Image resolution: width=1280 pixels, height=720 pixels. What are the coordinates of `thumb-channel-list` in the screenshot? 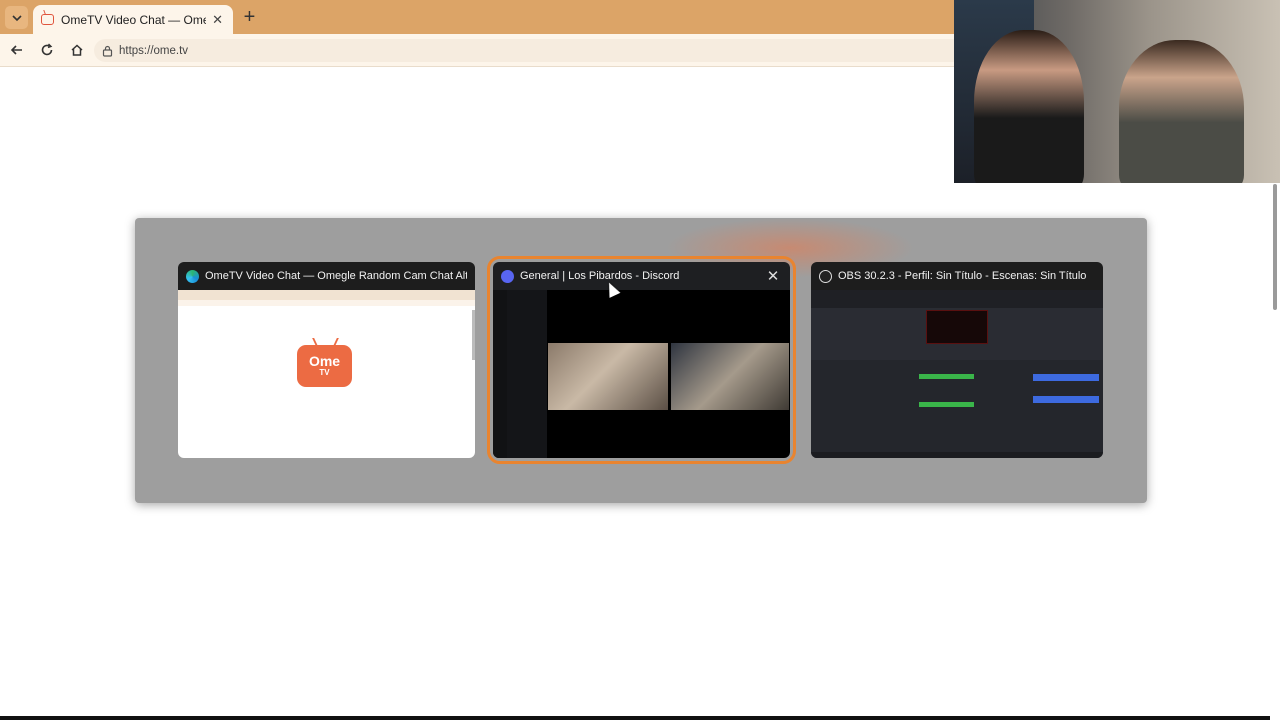 It's located at (527, 374).